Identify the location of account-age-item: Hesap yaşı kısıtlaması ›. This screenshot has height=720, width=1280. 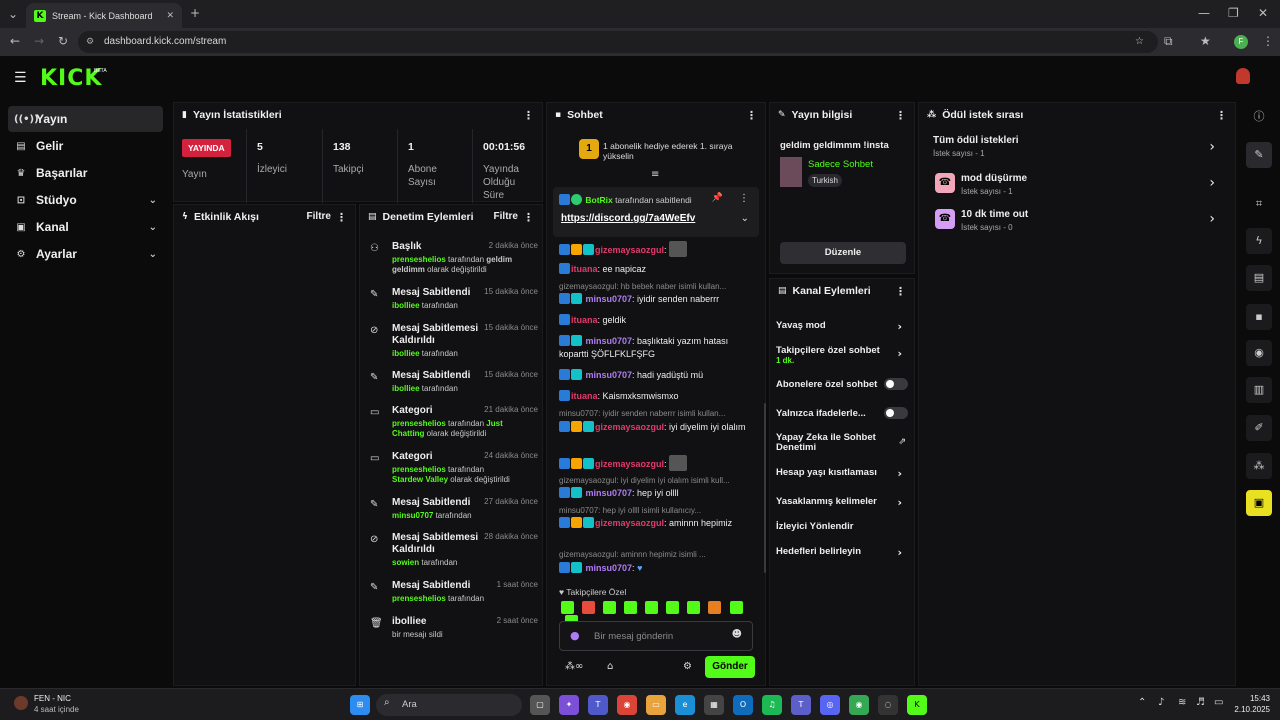
(843, 473).